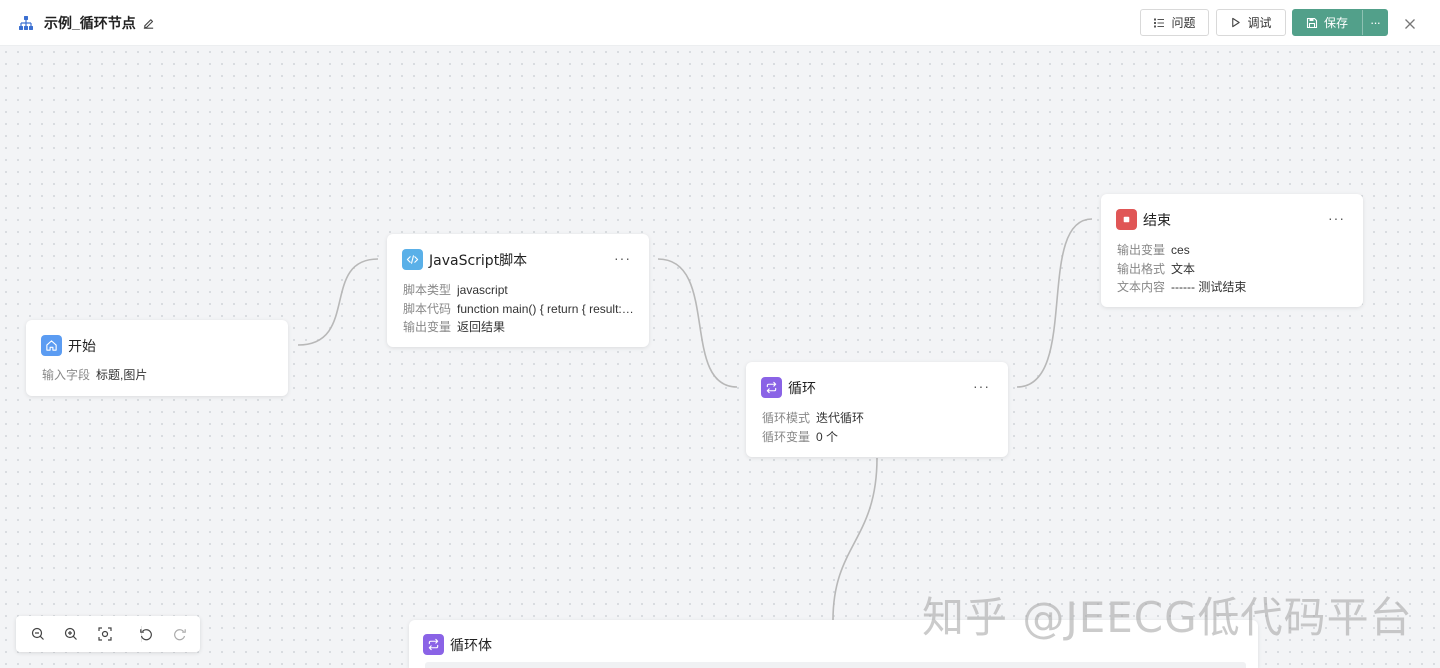  I want to click on fit-view-icon, so click(105, 634).